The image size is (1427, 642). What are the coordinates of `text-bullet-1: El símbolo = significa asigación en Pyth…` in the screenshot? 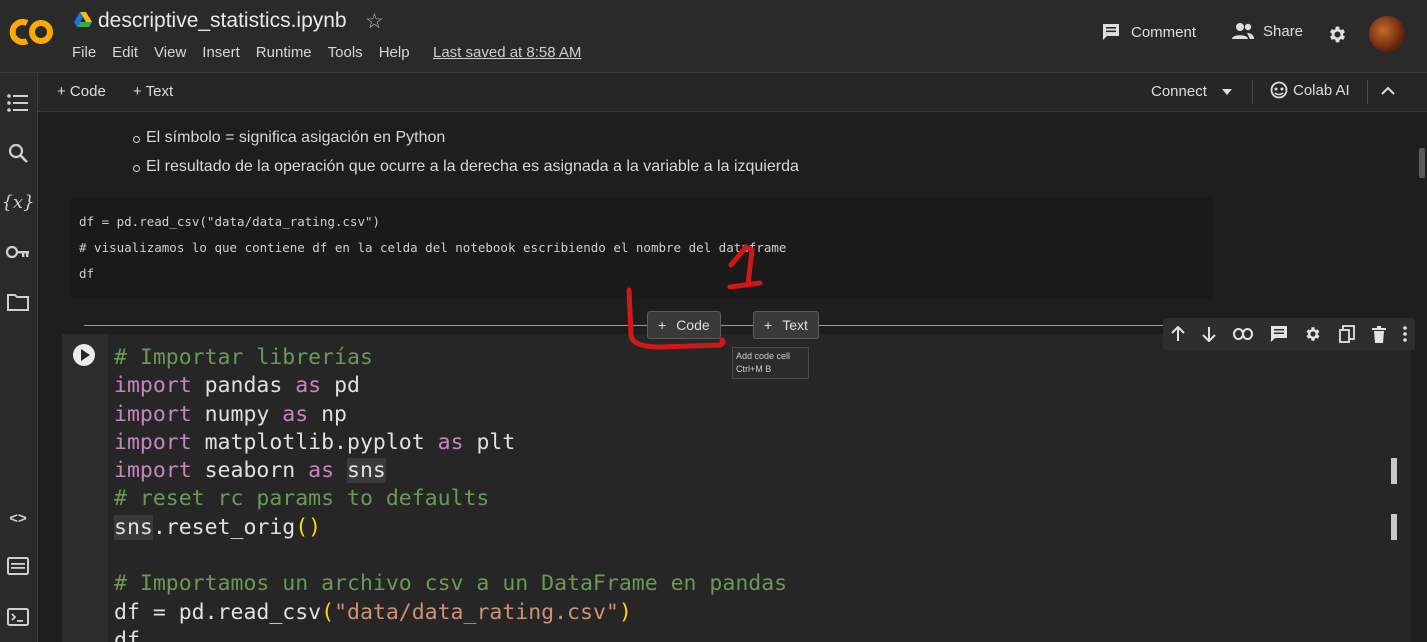 It's located at (289, 137).